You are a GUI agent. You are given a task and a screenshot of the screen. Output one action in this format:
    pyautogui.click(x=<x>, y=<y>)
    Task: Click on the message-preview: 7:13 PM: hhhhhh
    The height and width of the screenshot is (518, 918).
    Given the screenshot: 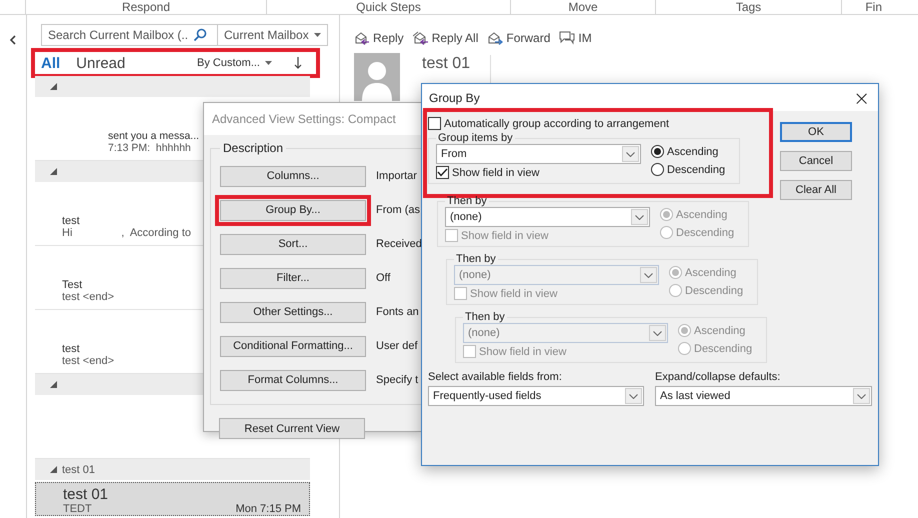 What is the action you would take?
    pyautogui.click(x=149, y=148)
    